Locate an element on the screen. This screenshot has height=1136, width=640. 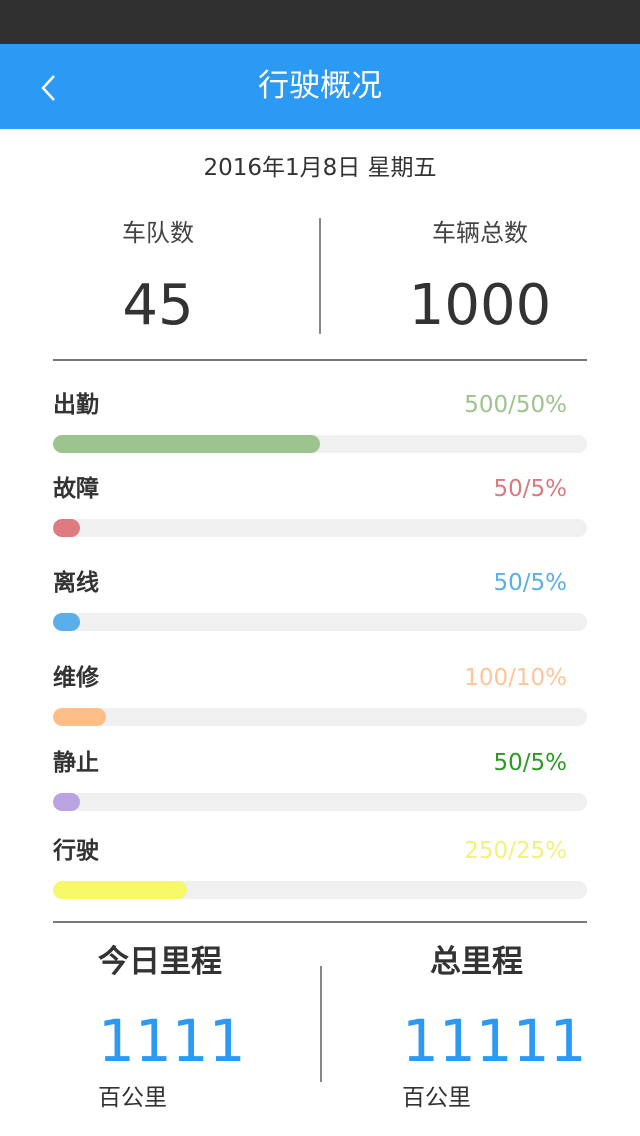
status-row: 维修 100/10% is located at coordinates (320, 703).